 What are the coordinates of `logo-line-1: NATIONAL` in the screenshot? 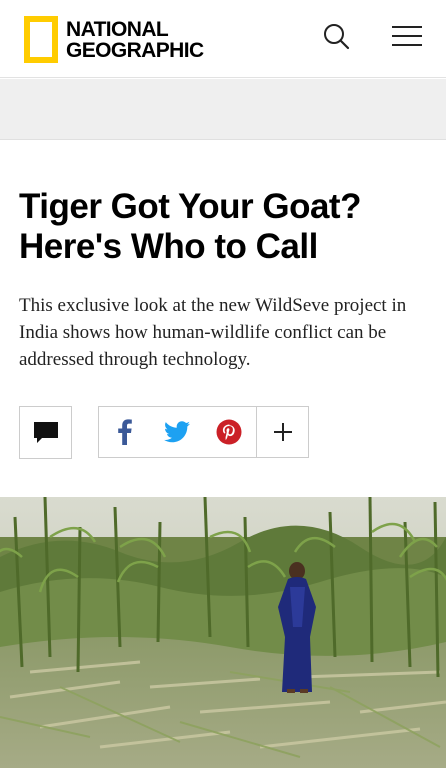 It's located at (117, 29).